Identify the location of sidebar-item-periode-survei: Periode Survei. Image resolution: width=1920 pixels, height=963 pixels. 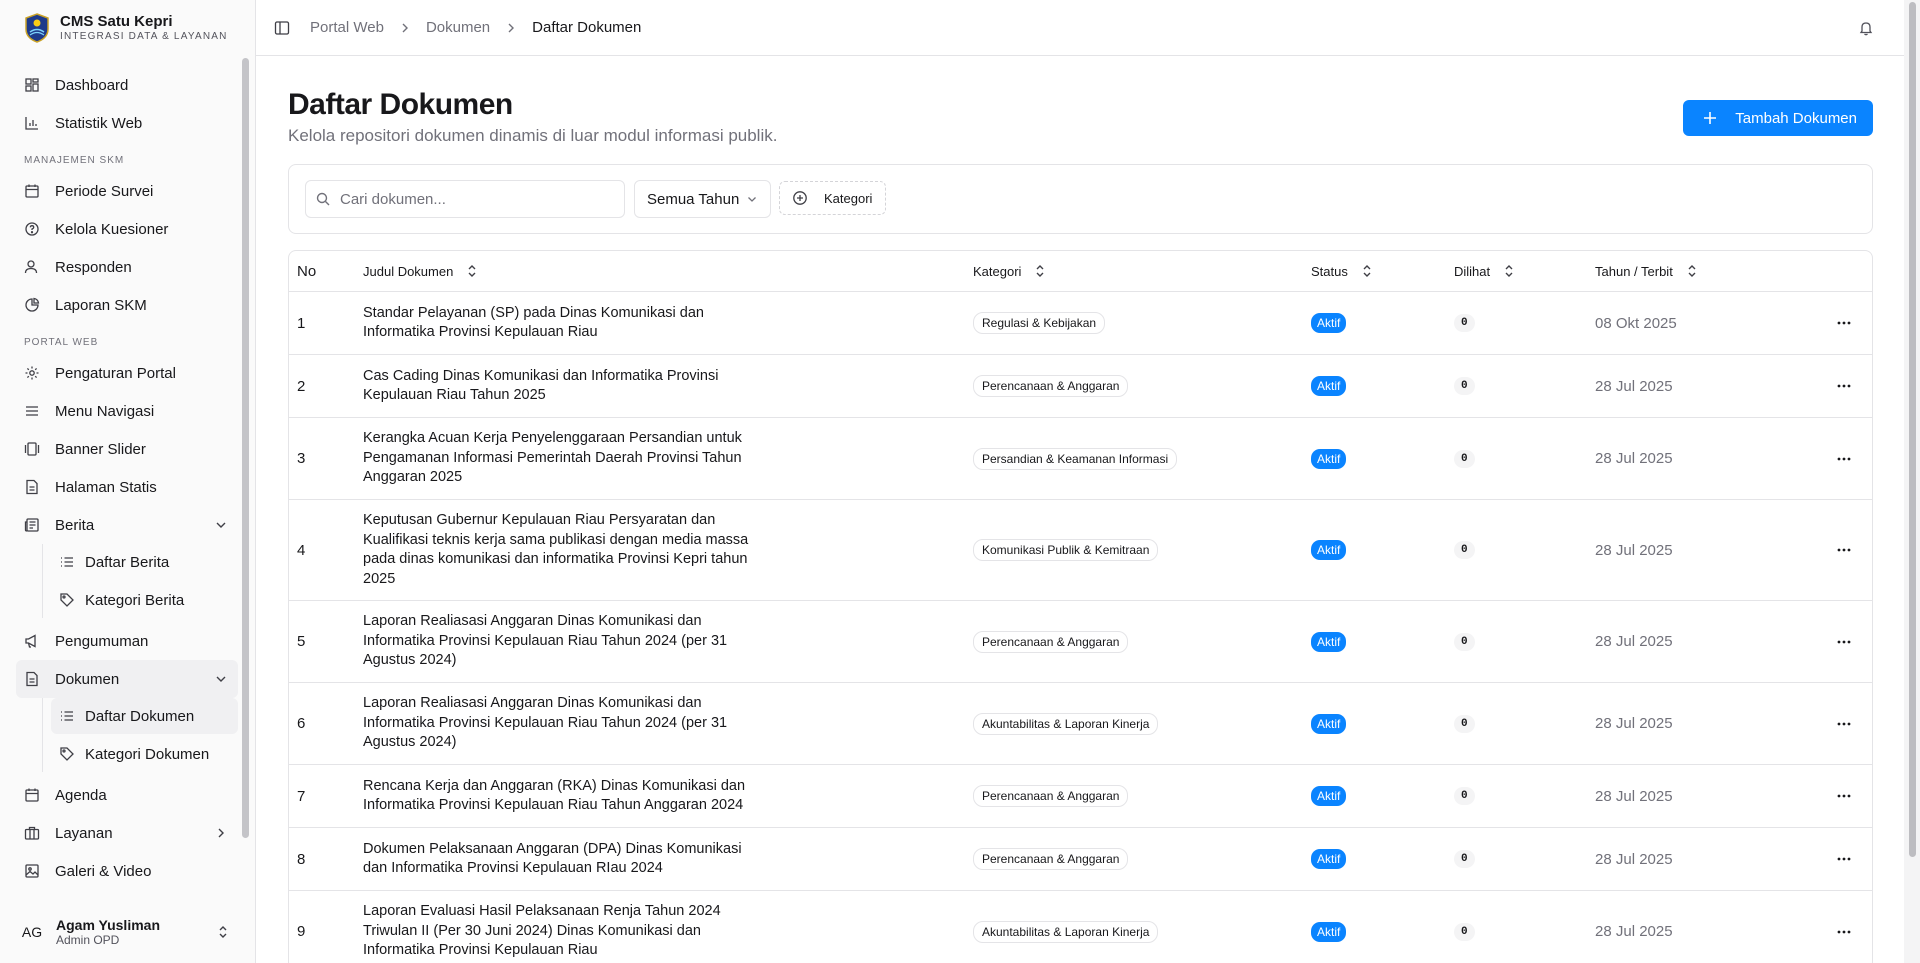
(127, 191).